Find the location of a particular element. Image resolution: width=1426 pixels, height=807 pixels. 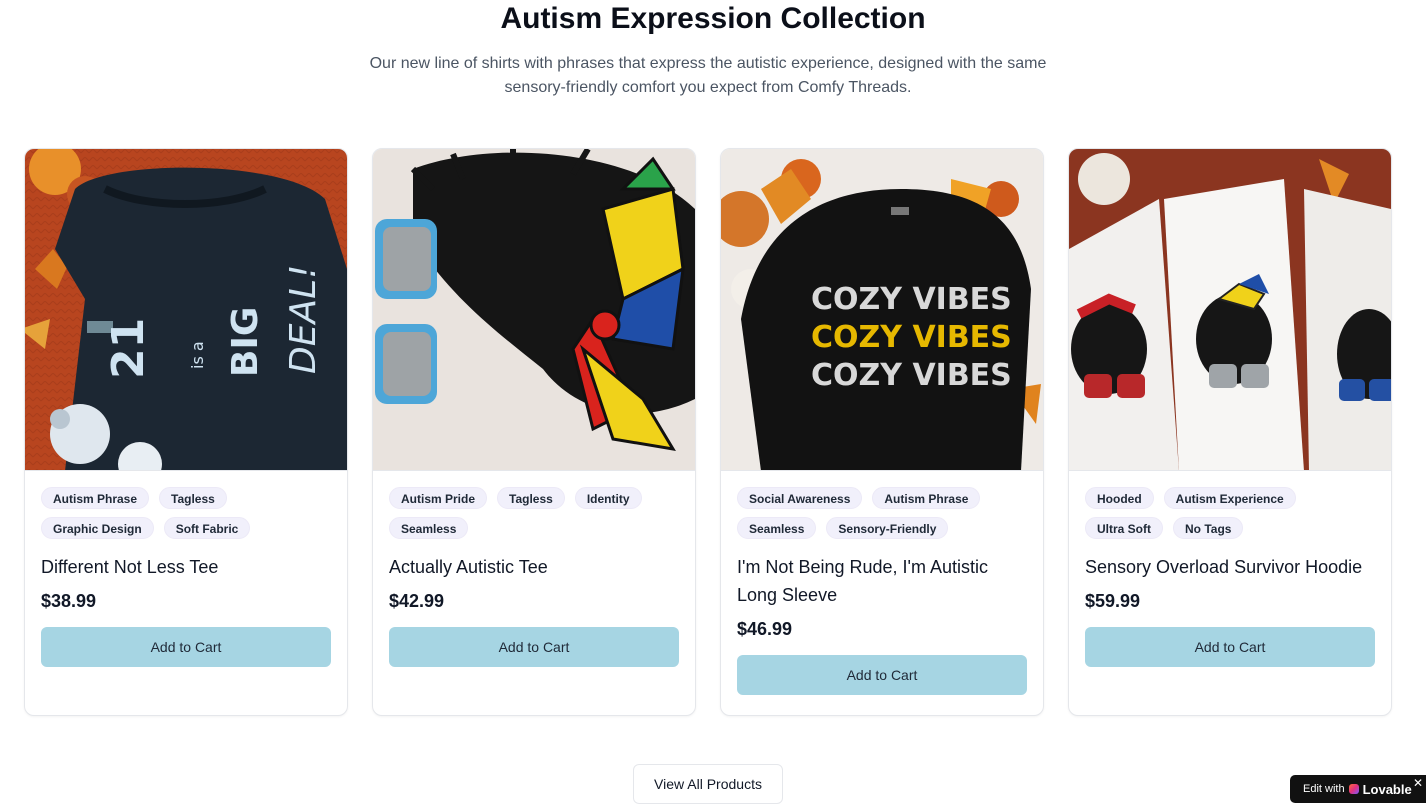

tag: Autism Pride is located at coordinates (438, 498).